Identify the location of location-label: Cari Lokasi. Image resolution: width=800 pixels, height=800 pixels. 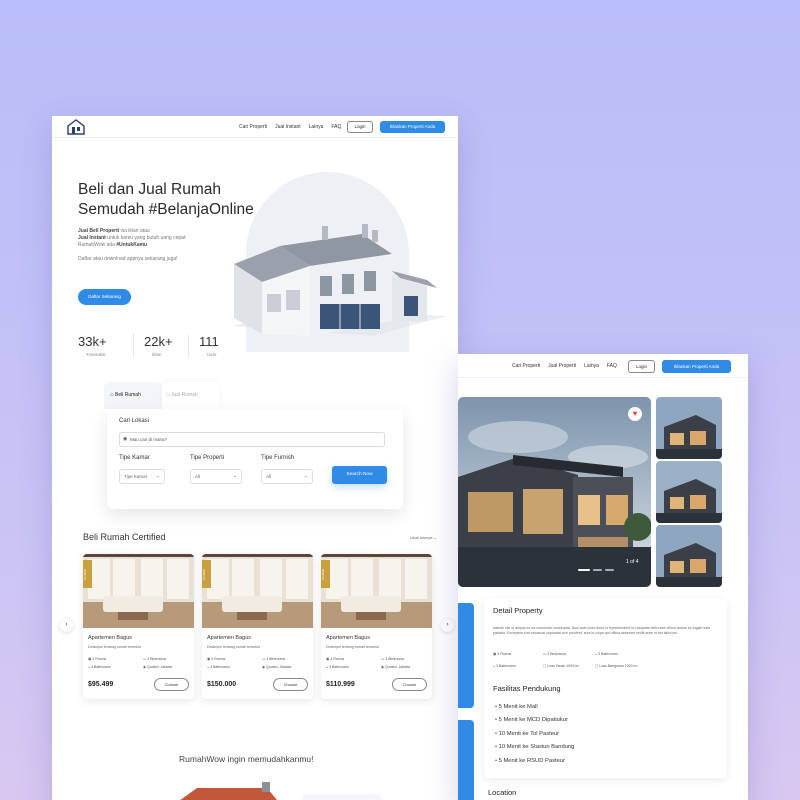
(134, 421).